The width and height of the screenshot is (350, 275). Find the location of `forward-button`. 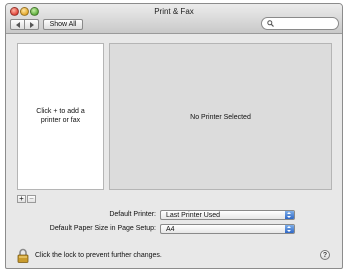

forward-button is located at coordinates (31, 24).